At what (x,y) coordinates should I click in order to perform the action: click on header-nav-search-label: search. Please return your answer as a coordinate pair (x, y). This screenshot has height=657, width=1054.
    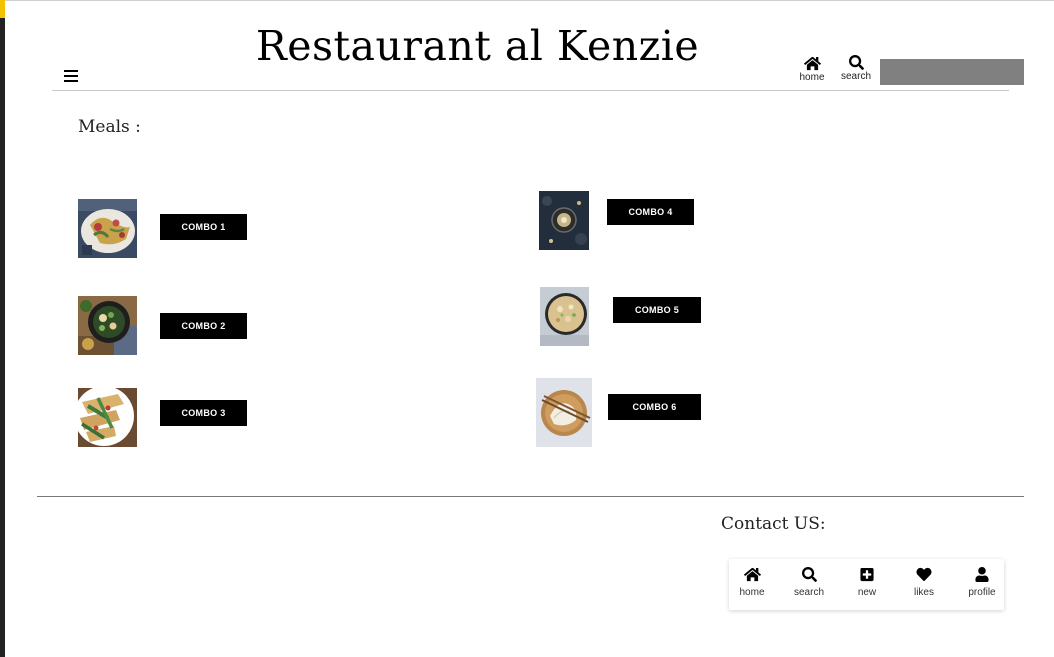
    Looking at the image, I should click on (855, 76).